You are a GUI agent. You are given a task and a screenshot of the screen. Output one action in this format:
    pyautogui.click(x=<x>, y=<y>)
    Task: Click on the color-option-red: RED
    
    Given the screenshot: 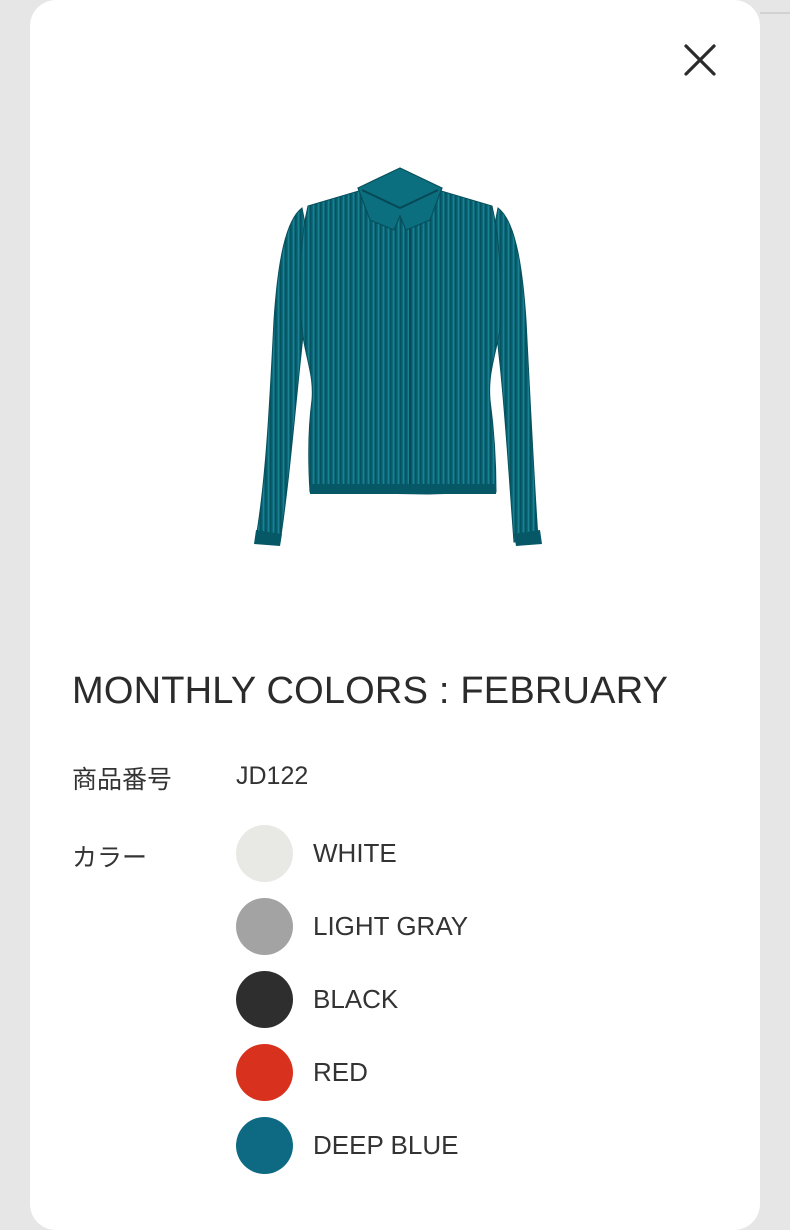 What is the action you would take?
    pyautogui.click(x=426, y=1072)
    